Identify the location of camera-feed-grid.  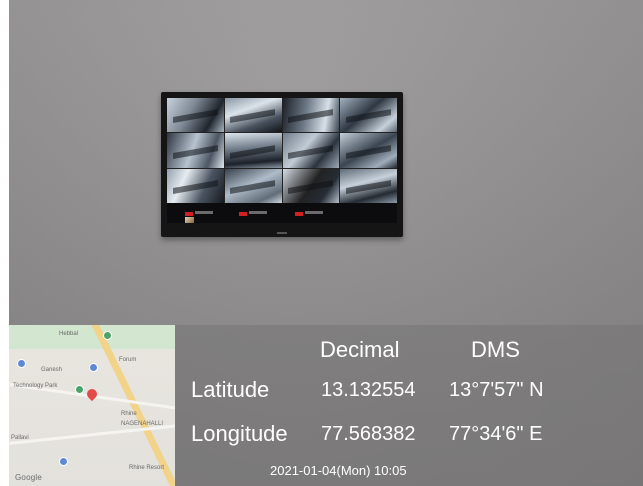
(282, 150).